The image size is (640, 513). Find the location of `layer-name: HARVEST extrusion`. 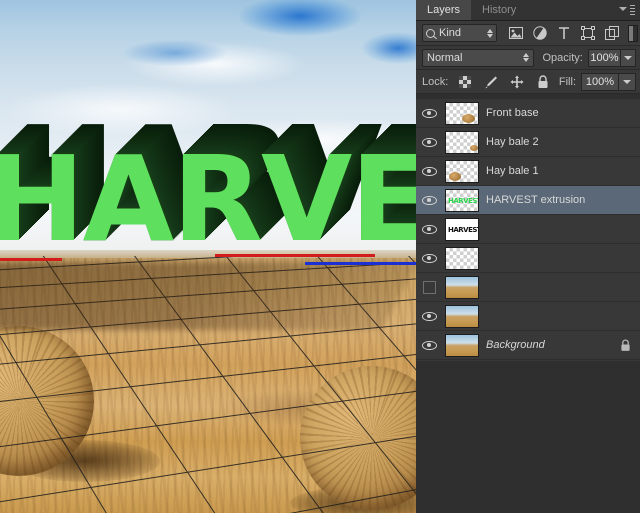

layer-name: HARVEST extrusion is located at coordinates (561, 200).